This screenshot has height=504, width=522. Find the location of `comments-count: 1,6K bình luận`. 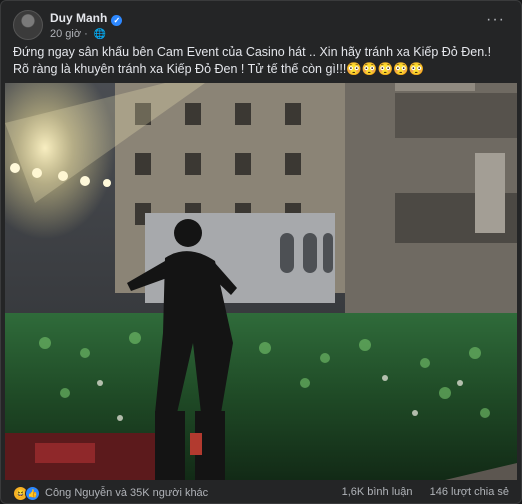

comments-count: 1,6K bình luận is located at coordinates (377, 492).